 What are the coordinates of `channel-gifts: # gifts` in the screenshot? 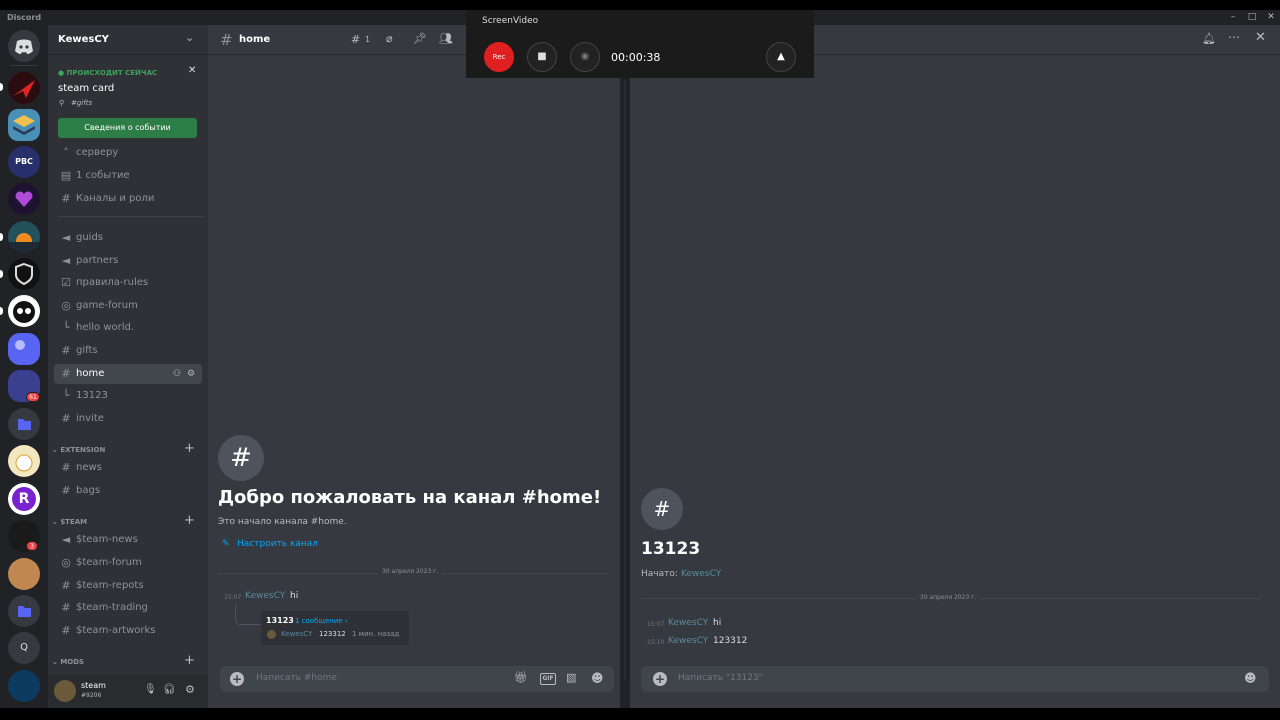 It's located at (128, 351).